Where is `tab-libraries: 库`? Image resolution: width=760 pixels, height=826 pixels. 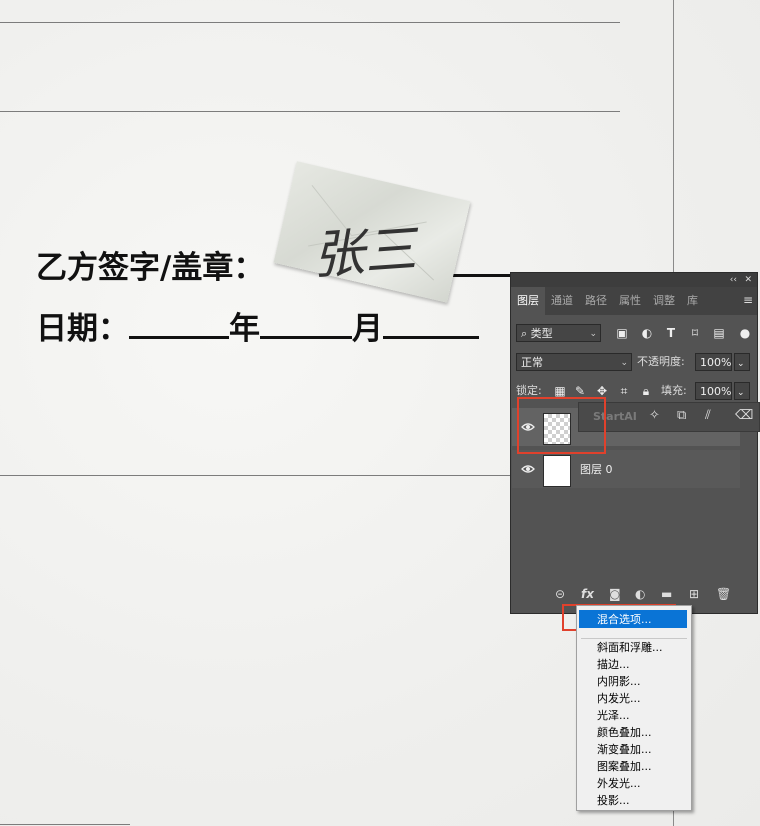 tab-libraries: 库 is located at coordinates (692, 304).